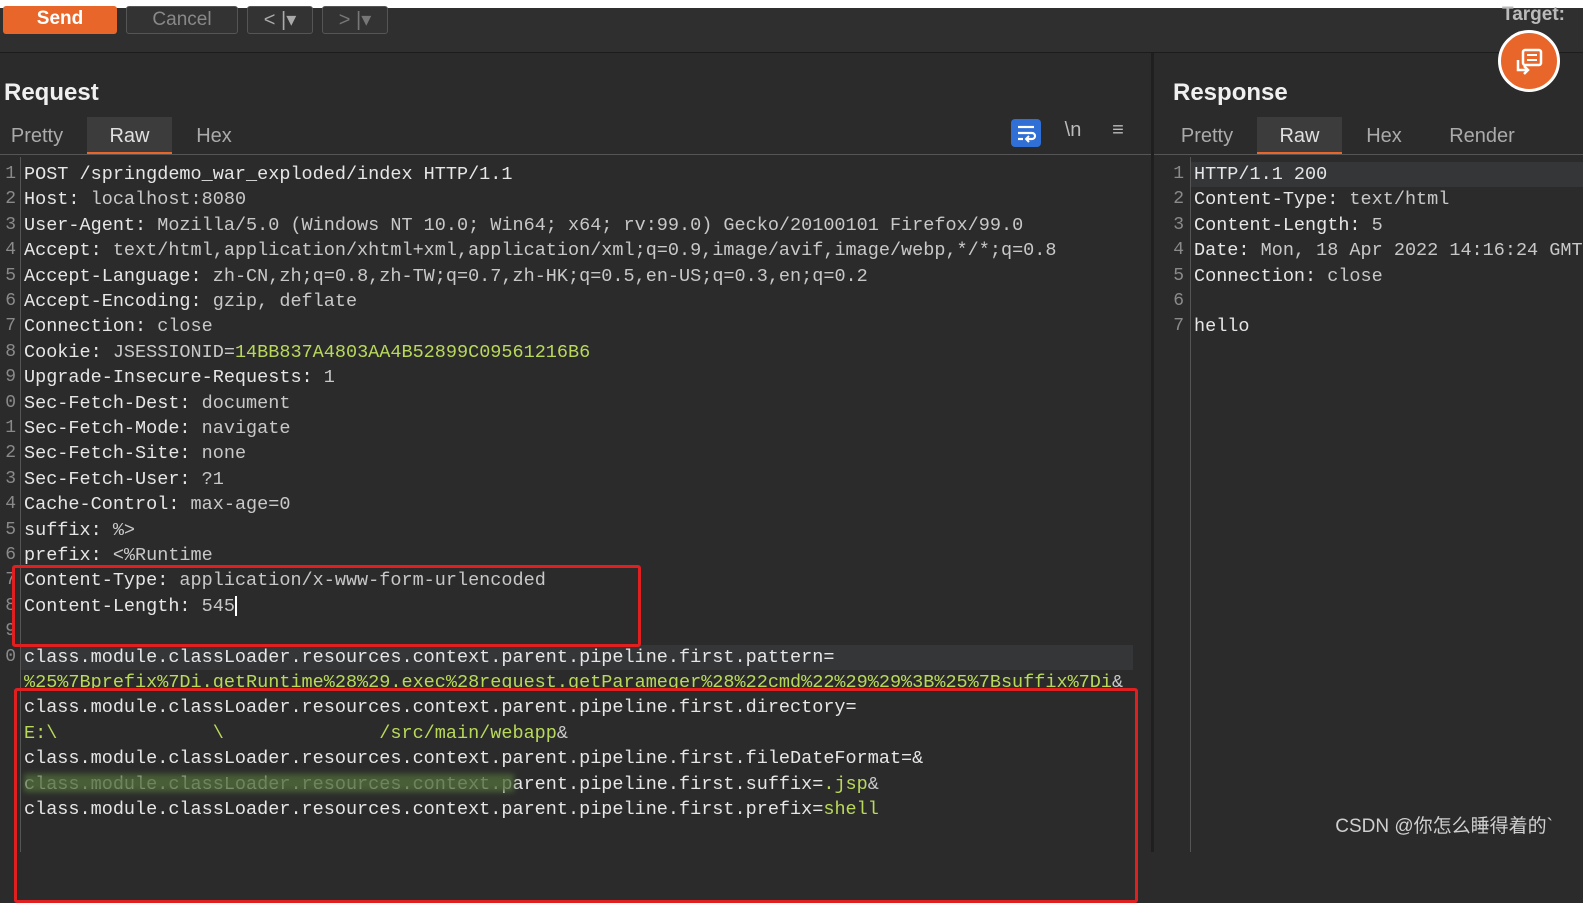 This screenshot has width=1583, height=903. I want to click on line-key: Host:, so click(52, 200).